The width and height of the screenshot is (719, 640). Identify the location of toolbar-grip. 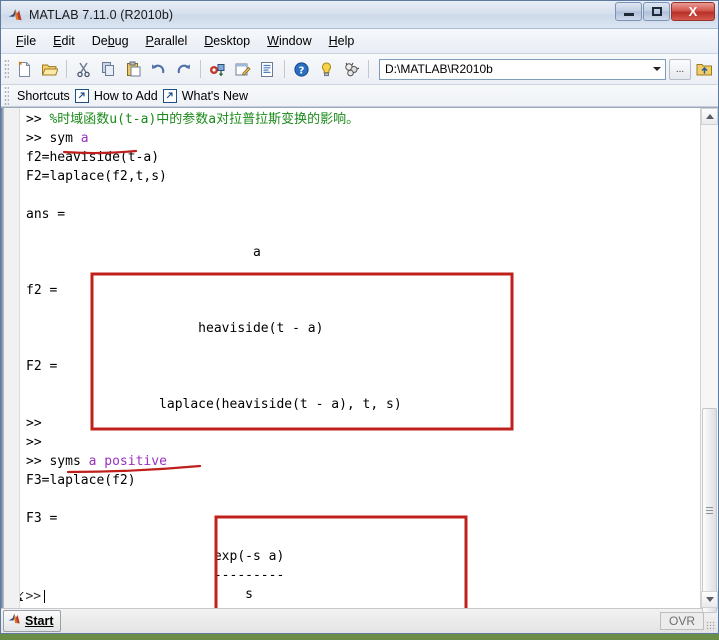
(6, 69).